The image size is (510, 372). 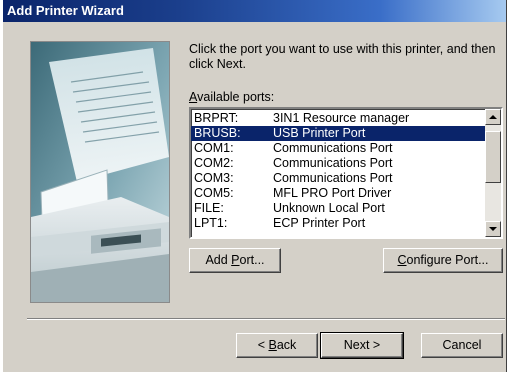 What do you see at coordinates (272, 345) in the screenshot?
I see `back-label-accel: B` at bounding box center [272, 345].